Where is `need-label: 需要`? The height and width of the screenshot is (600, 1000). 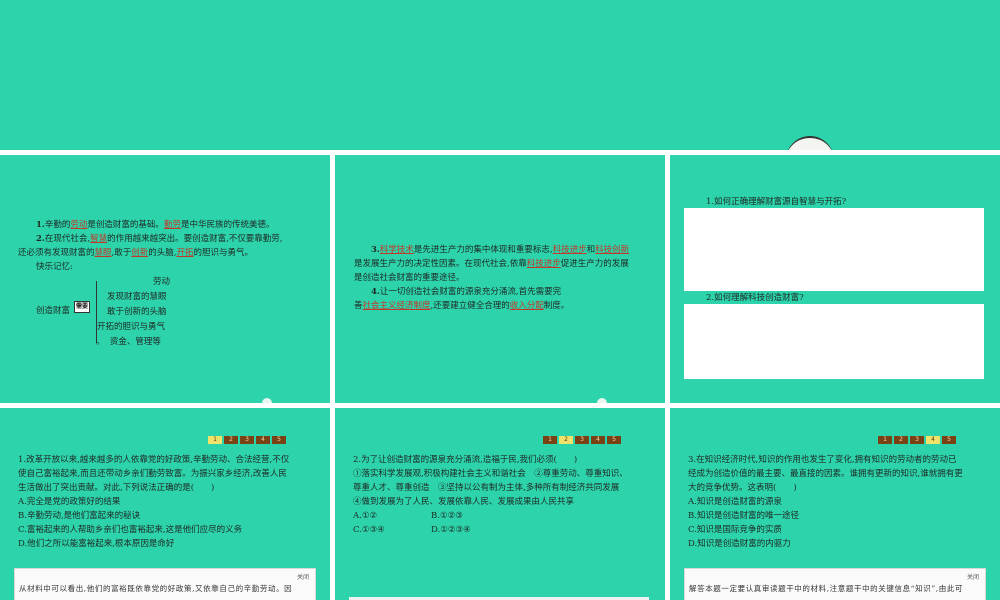 need-label: 需要 is located at coordinates (82, 307).